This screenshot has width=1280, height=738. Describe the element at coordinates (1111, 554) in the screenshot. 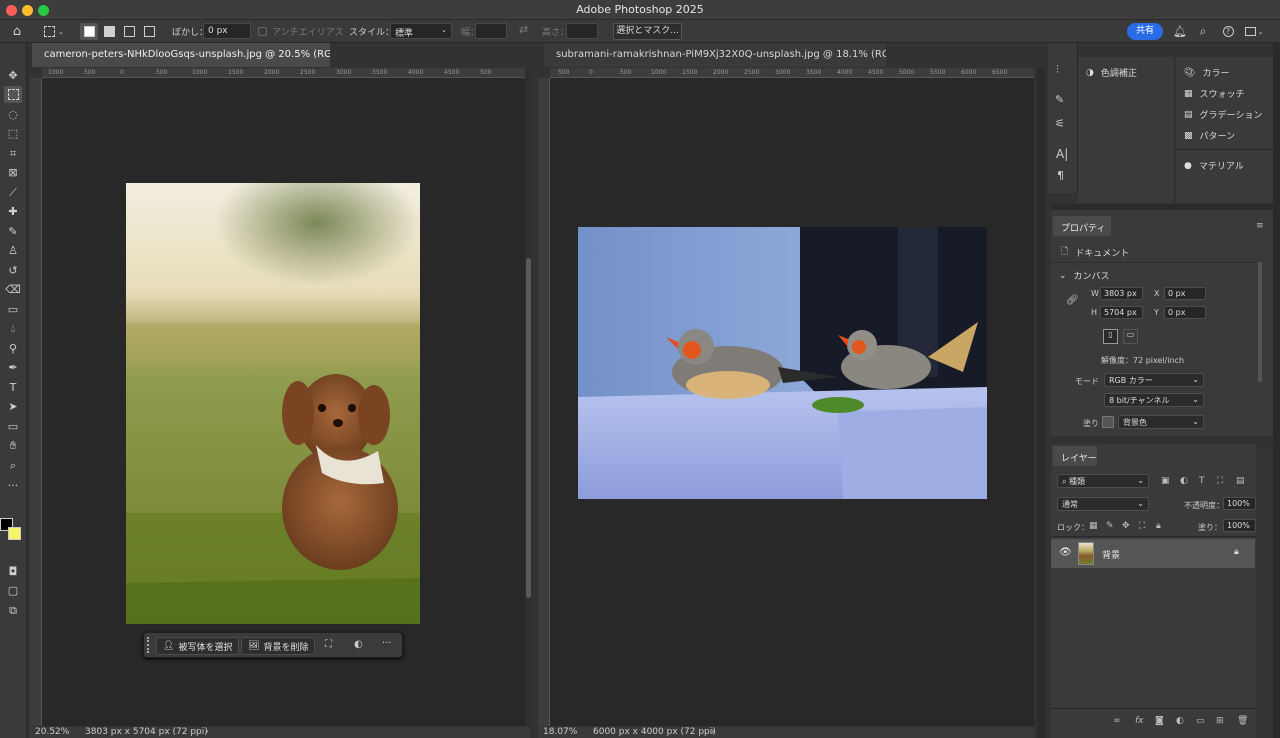

I see `layer-name: 背景` at that location.